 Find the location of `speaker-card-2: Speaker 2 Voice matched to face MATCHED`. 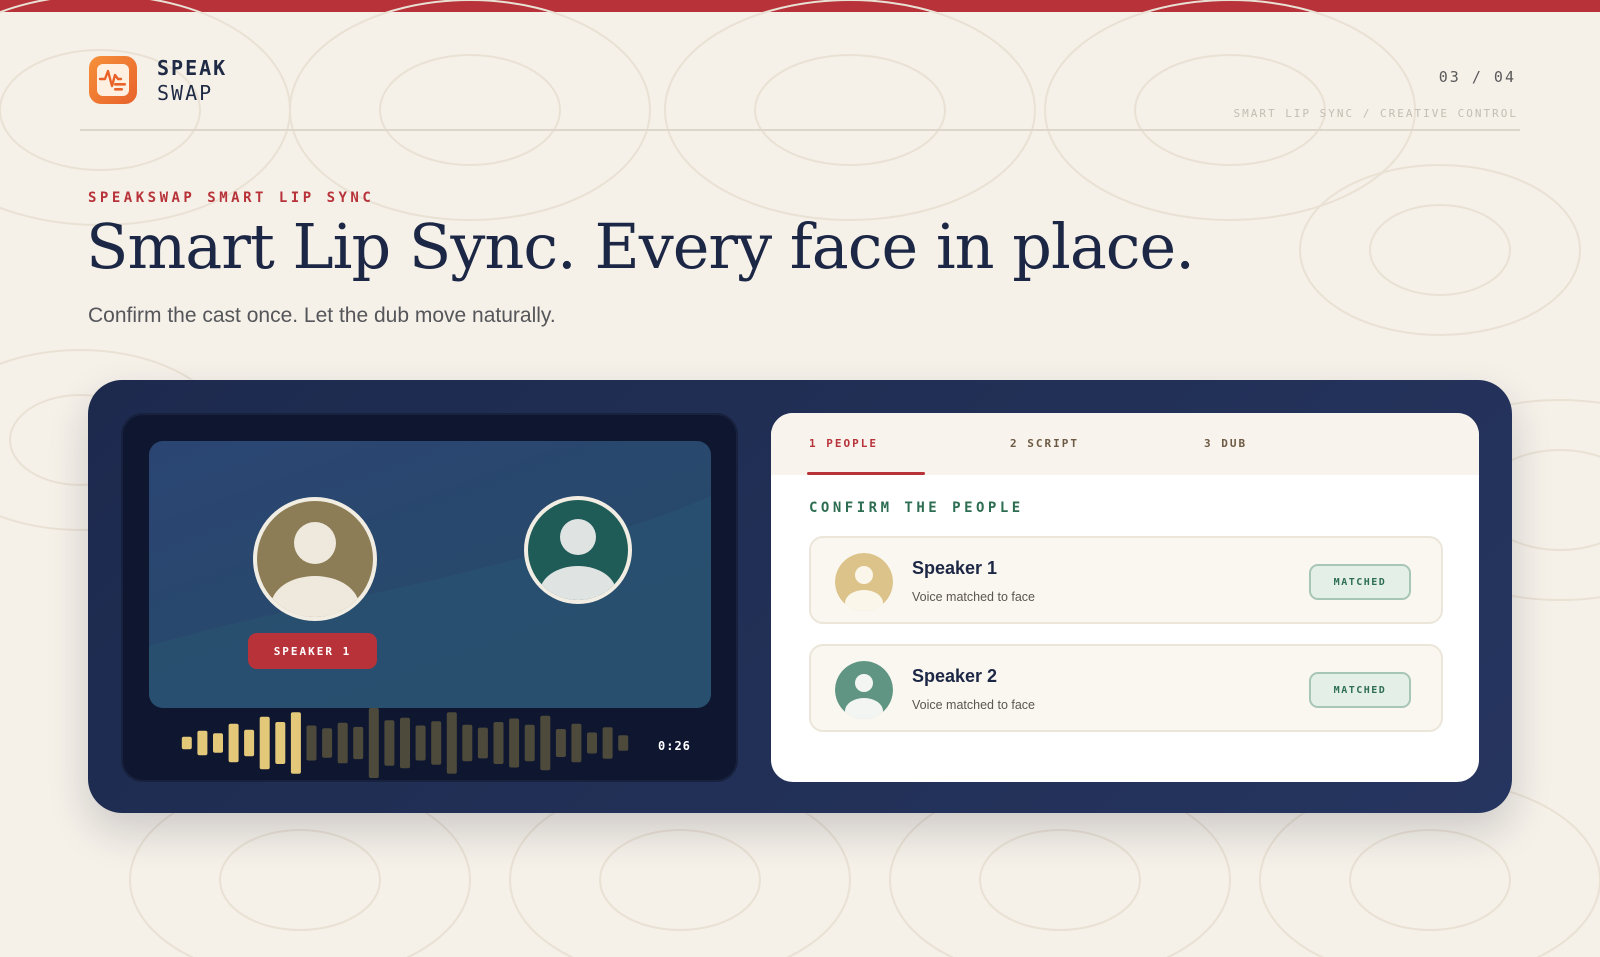

speaker-card-2: Speaker 2 Voice matched to face MATCHED is located at coordinates (1126, 688).